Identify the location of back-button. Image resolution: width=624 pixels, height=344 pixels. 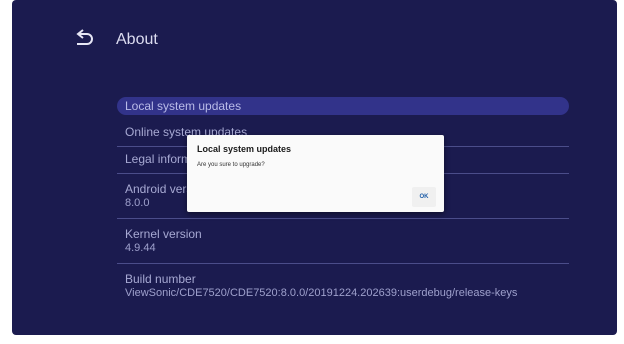
(84, 39).